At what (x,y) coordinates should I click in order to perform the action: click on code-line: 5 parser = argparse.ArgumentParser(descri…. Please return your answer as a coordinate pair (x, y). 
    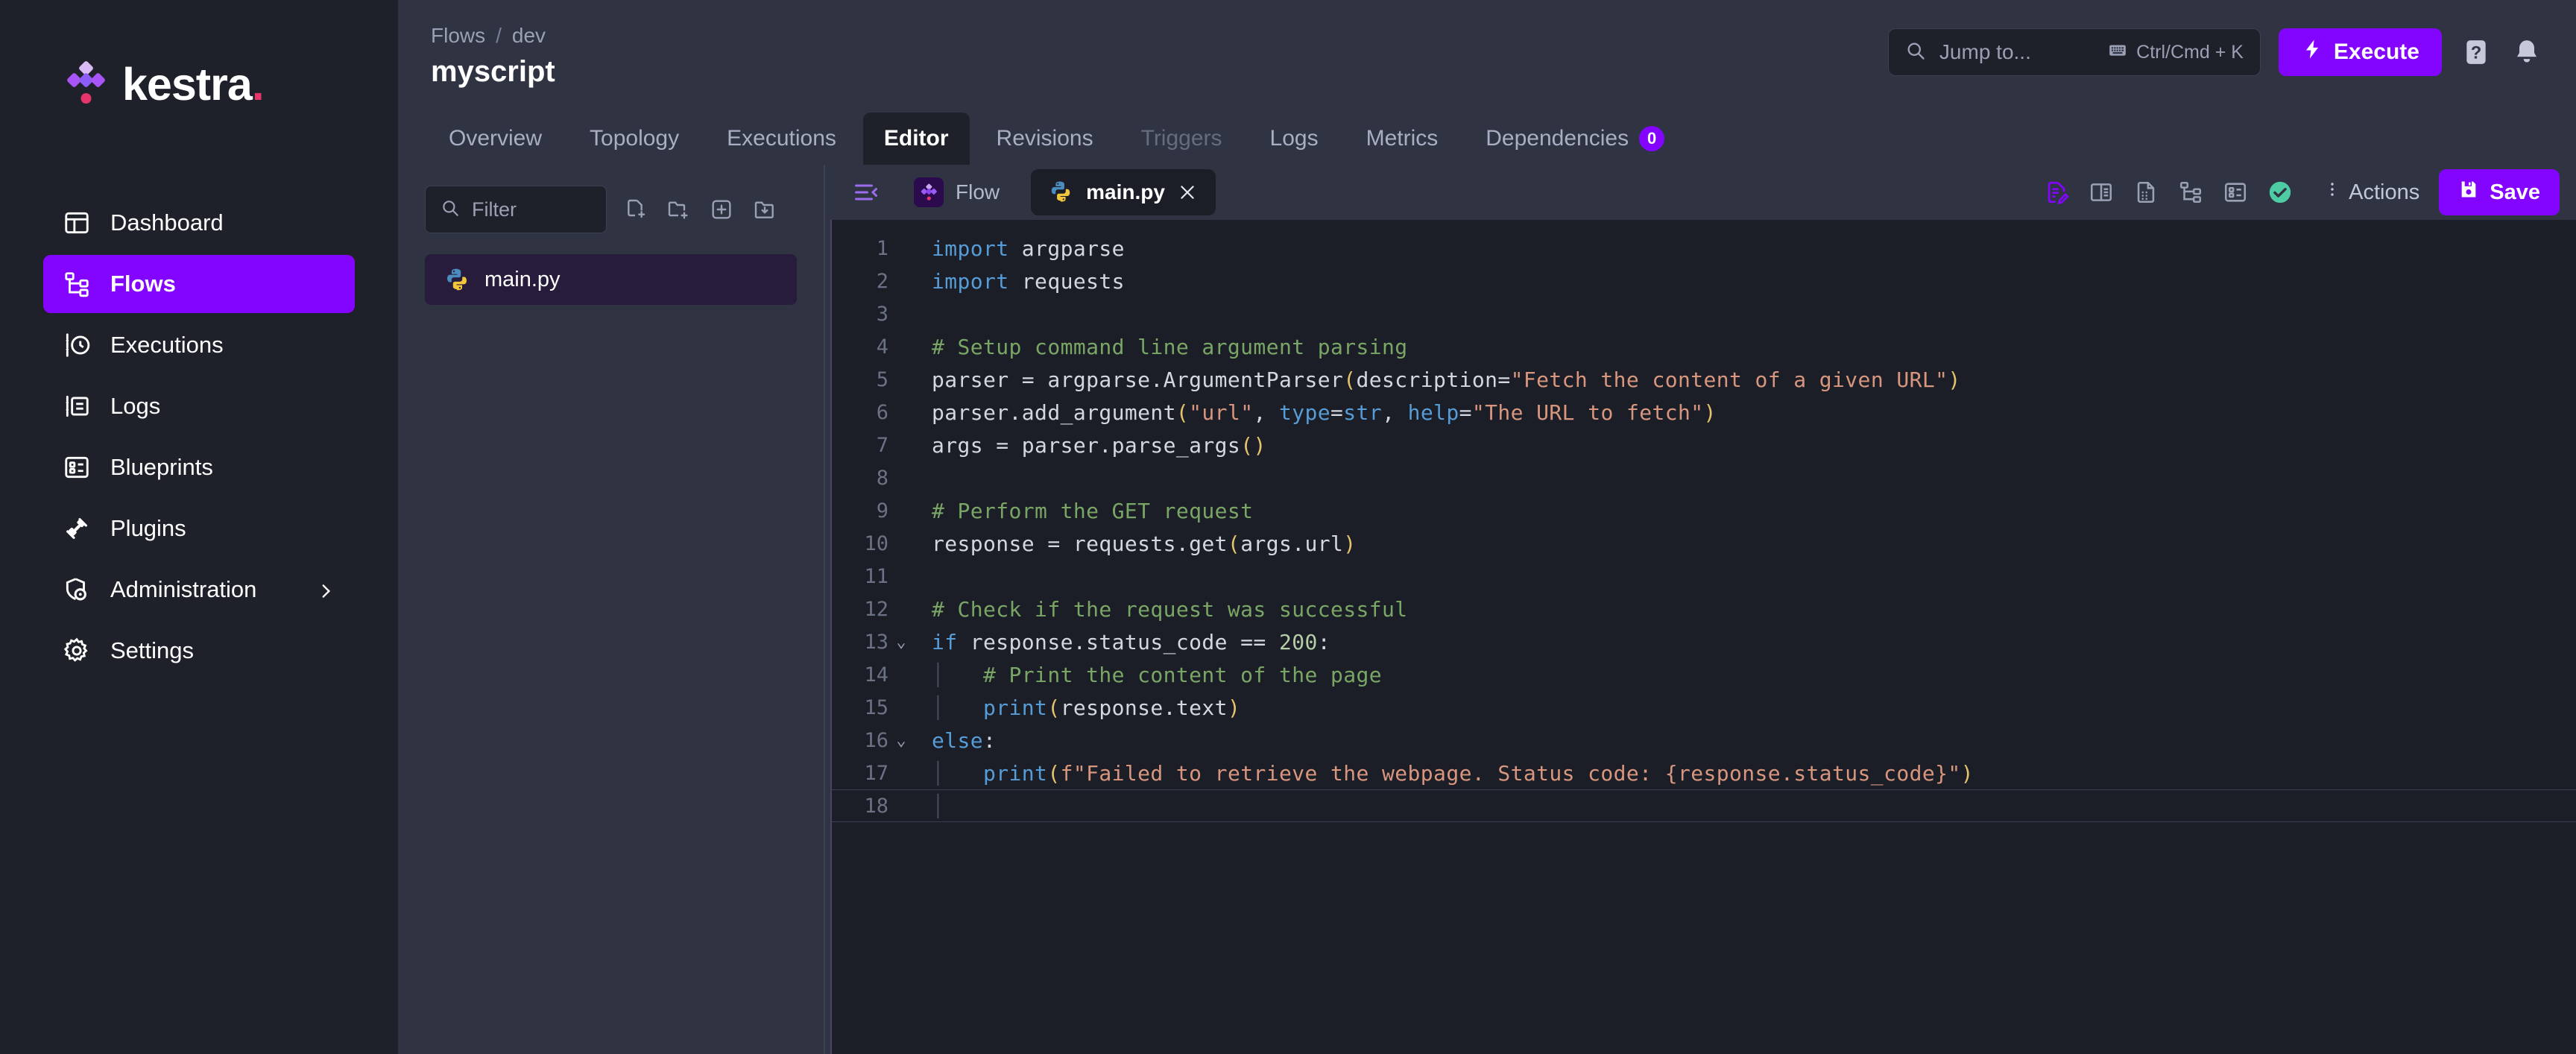
    Looking at the image, I should click on (1704, 379).